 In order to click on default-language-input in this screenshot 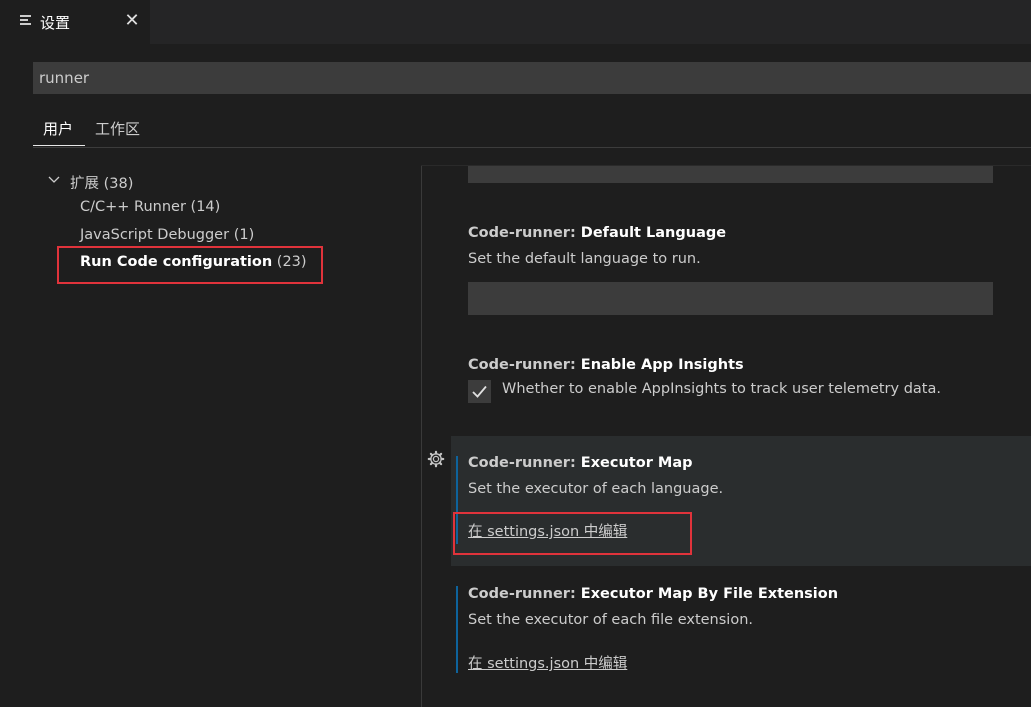, I will do `click(730, 298)`.